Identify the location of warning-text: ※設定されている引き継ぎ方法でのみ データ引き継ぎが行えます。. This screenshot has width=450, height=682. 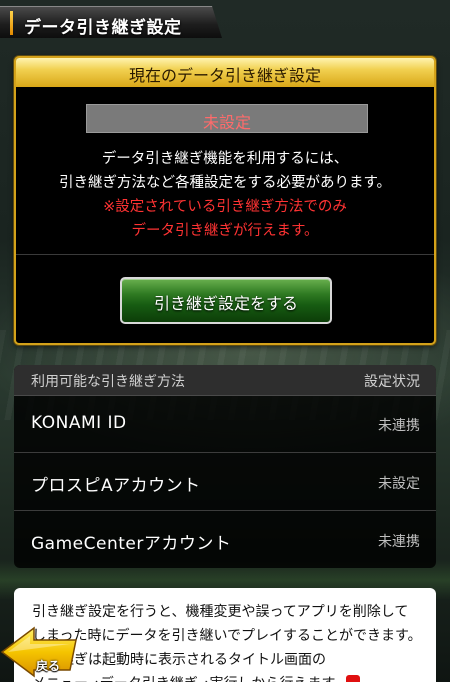
(225, 219).